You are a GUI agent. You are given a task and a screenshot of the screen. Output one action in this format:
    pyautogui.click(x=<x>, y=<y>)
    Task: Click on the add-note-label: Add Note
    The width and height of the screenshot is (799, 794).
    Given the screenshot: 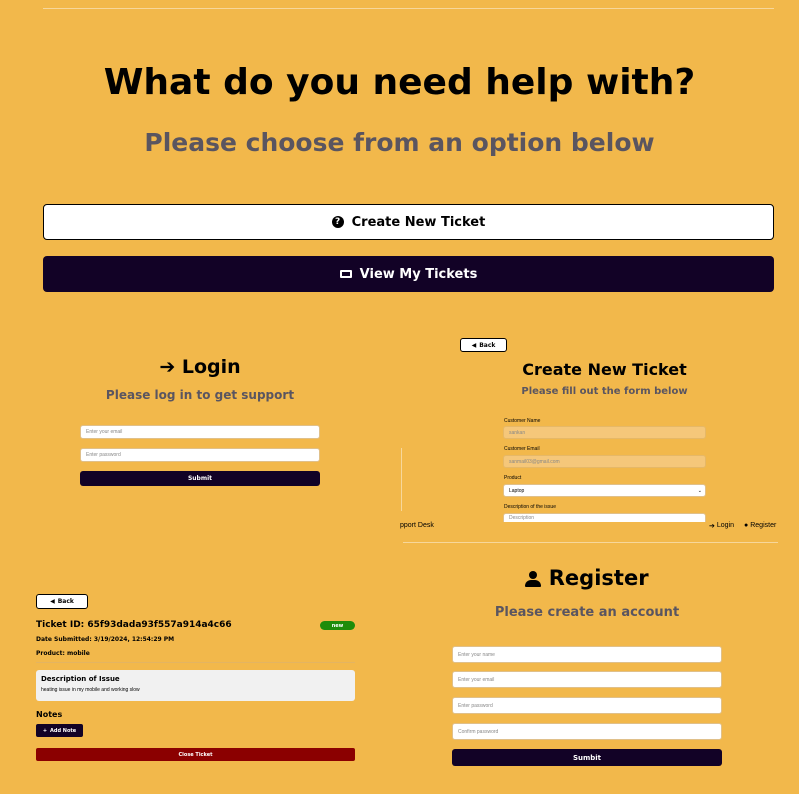 What is the action you would take?
    pyautogui.click(x=63, y=730)
    